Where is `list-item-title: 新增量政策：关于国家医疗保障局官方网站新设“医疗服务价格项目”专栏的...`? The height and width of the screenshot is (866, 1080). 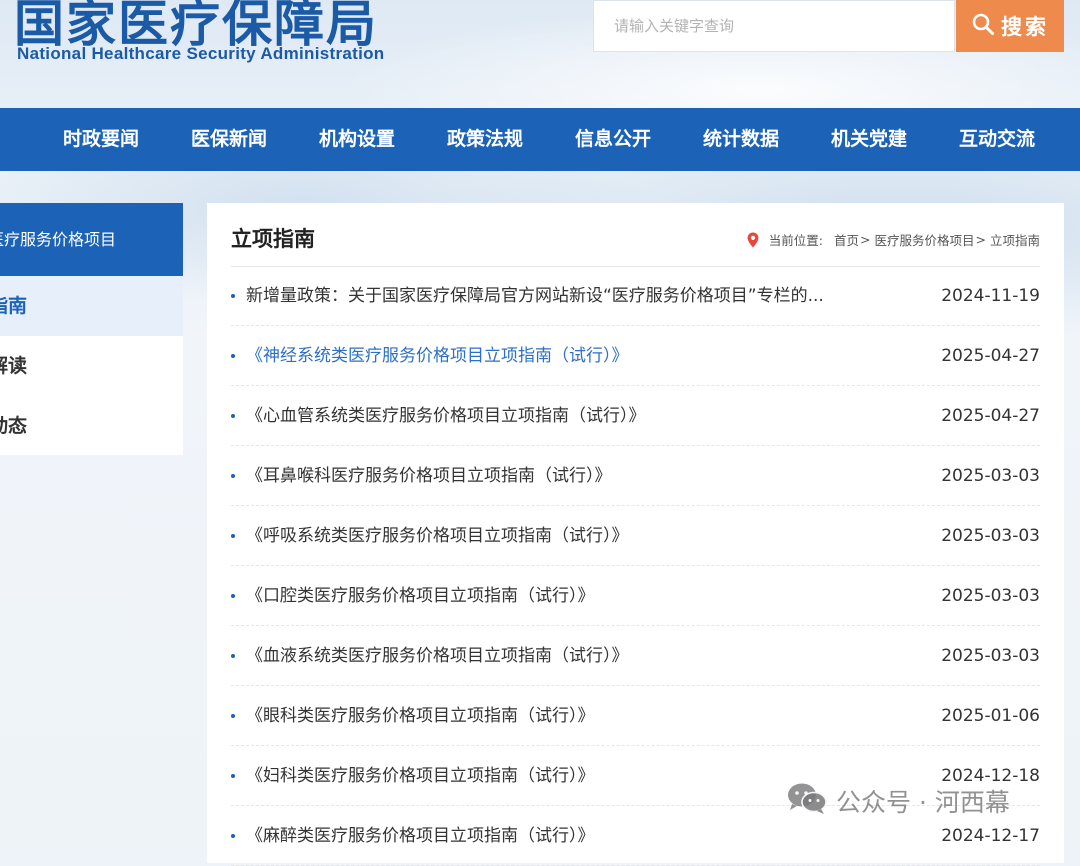
list-item-title: 新增量政策：关于国家医疗保障局官方网站新设“医疗服务价格项目”专栏的... is located at coordinates (535, 296).